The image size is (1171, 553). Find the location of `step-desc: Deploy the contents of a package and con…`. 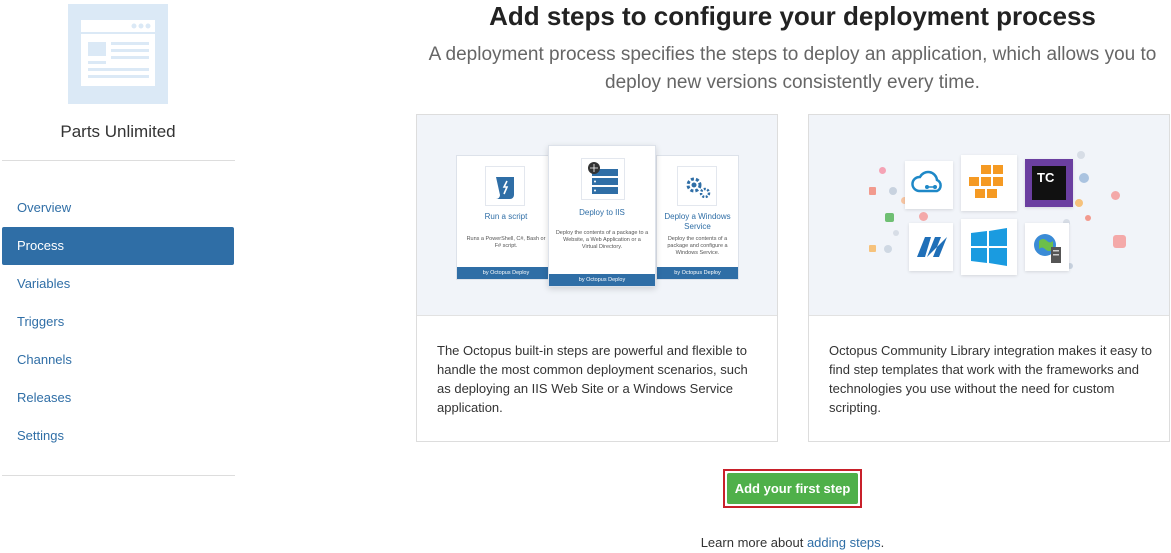

step-desc: Deploy the contents of a package and con… is located at coordinates (697, 246).